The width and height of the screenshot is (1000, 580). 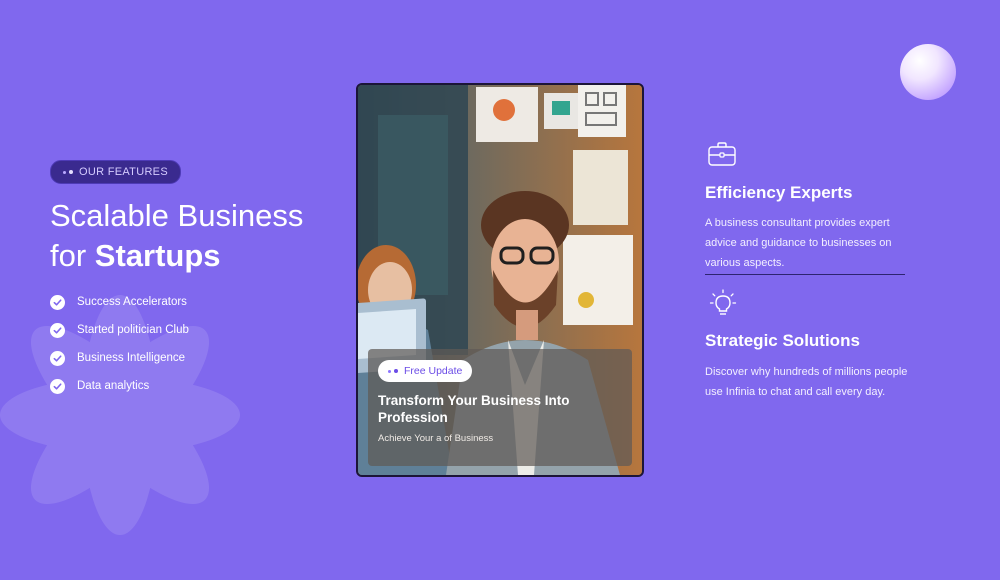 What do you see at coordinates (131, 358) in the screenshot?
I see `feature-label: Business Intelligence` at bounding box center [131, 358].